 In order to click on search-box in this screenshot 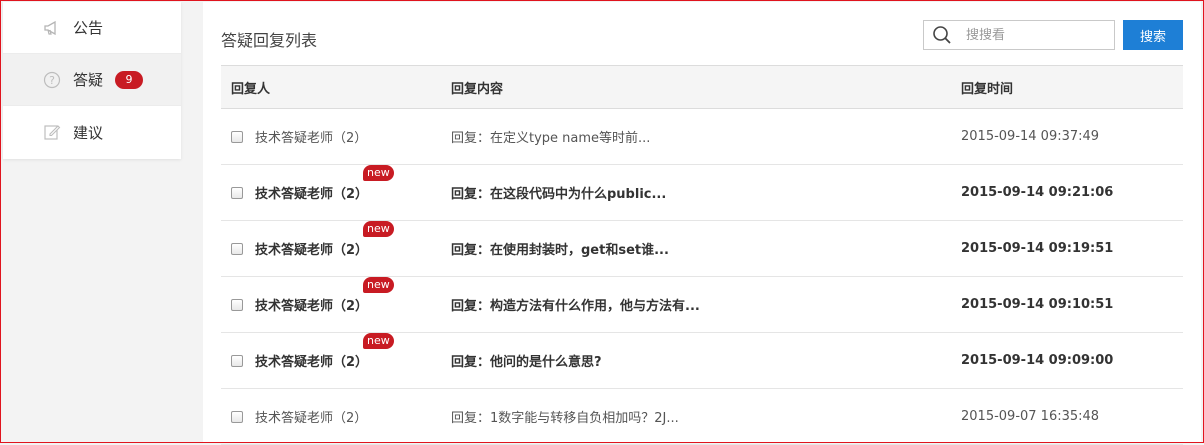, I will do `click(1019, 35)`.